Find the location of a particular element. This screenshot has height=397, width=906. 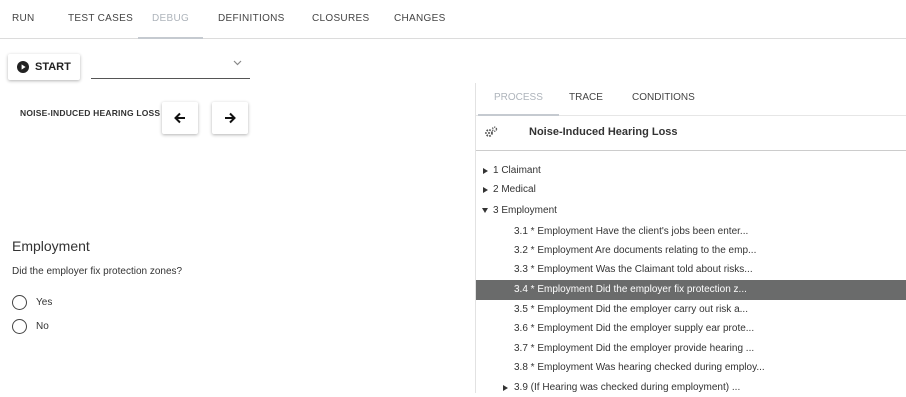

radio-yes-label: Yes is located at coordinates (44, 302).